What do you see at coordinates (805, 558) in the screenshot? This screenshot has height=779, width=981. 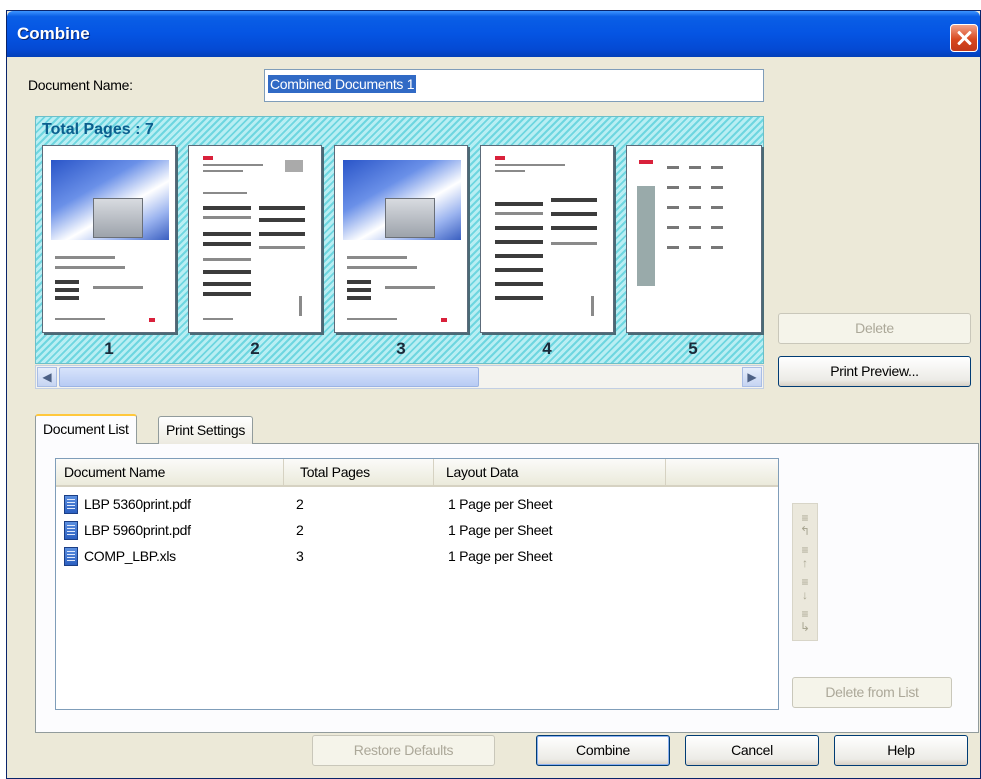 I see `move-up-icon: ≡ ↑` at bounding box center [805, 558].